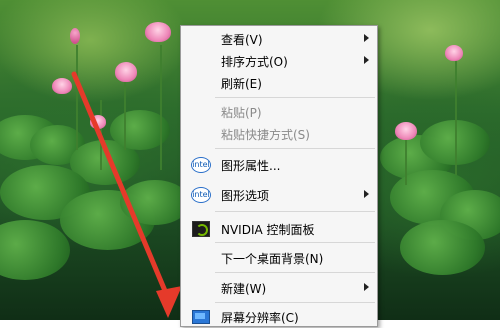  I want to click on menu-item-label: 屏幕分辨率(C), so click(260, 318).